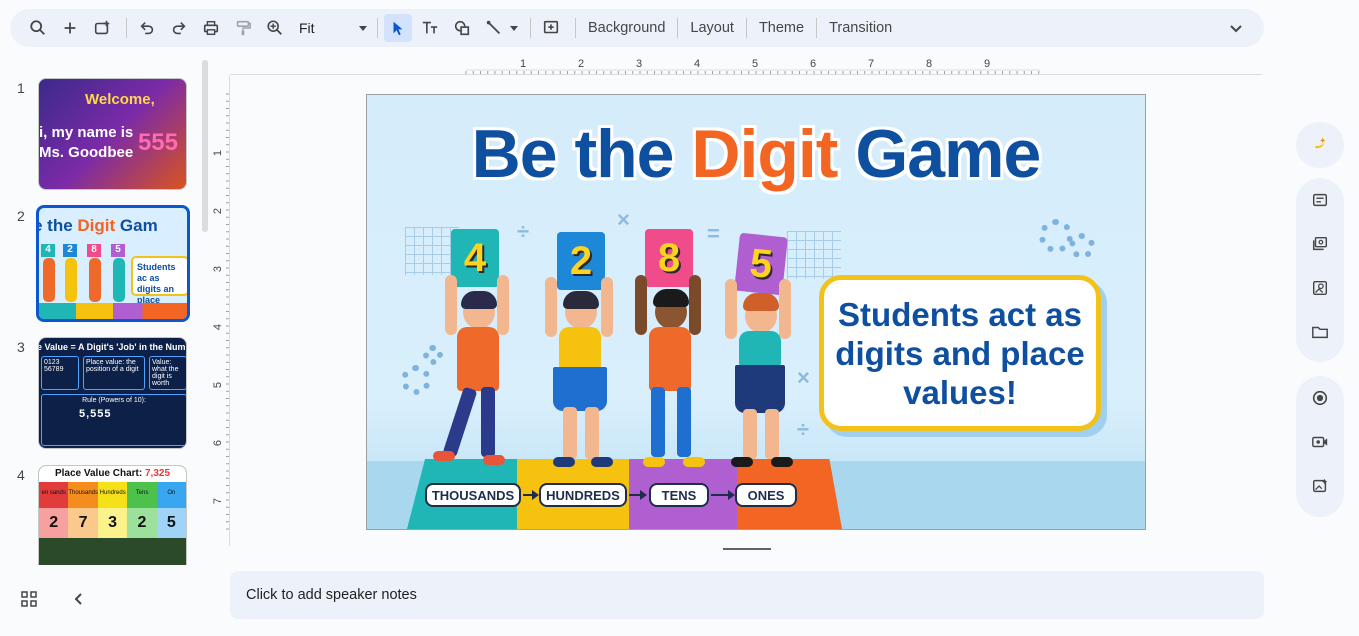 This screenshot has width=1359, height=636. What do you see at coordinates (473, 495) in the screenshot?
I see `step-thousands: THOUSANDS` at bounding box center [473, 495].